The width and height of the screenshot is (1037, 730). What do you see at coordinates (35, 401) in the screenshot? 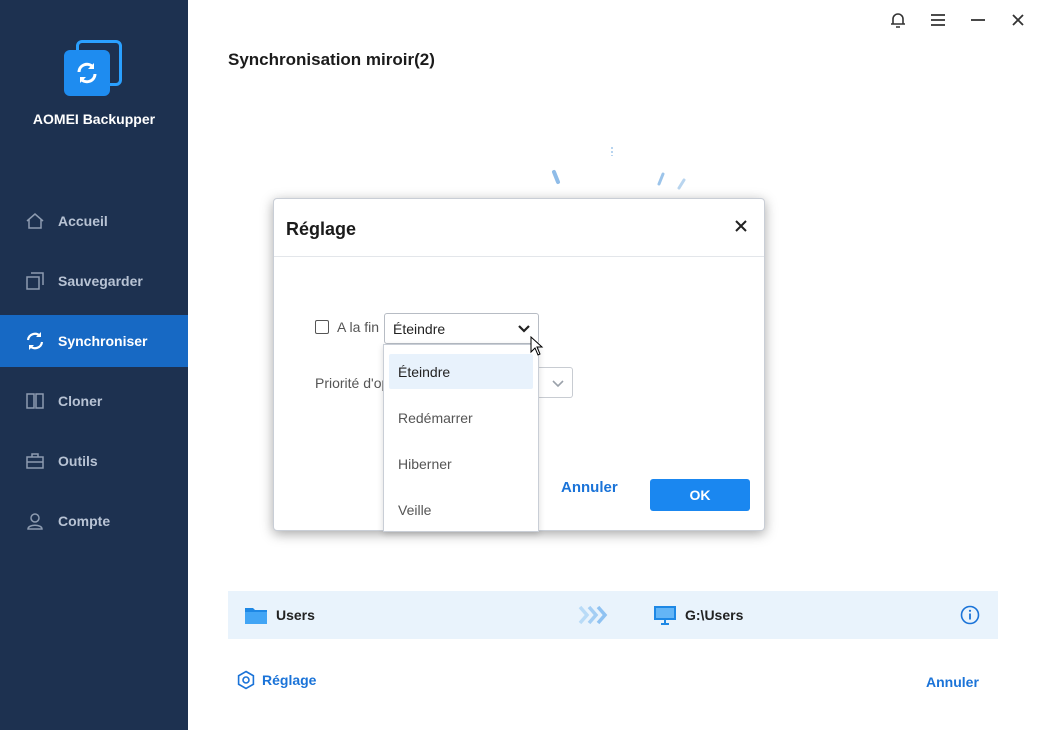
I see `clone-icon` at bounding box center [35, 401].